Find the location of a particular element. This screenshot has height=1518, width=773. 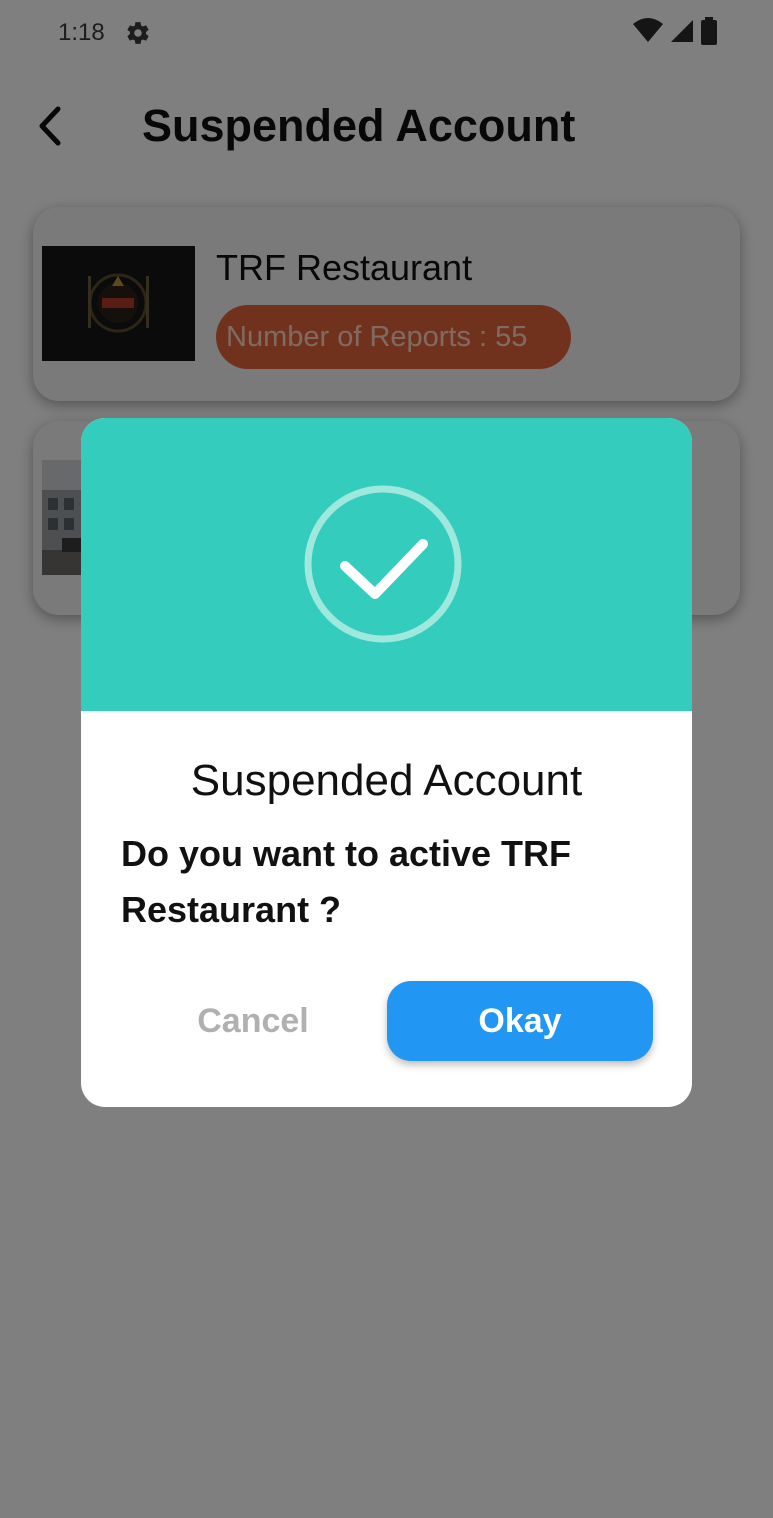

dialog-message: Do you want to active TRF Restaurant ? is located at coordinates (346, 881).